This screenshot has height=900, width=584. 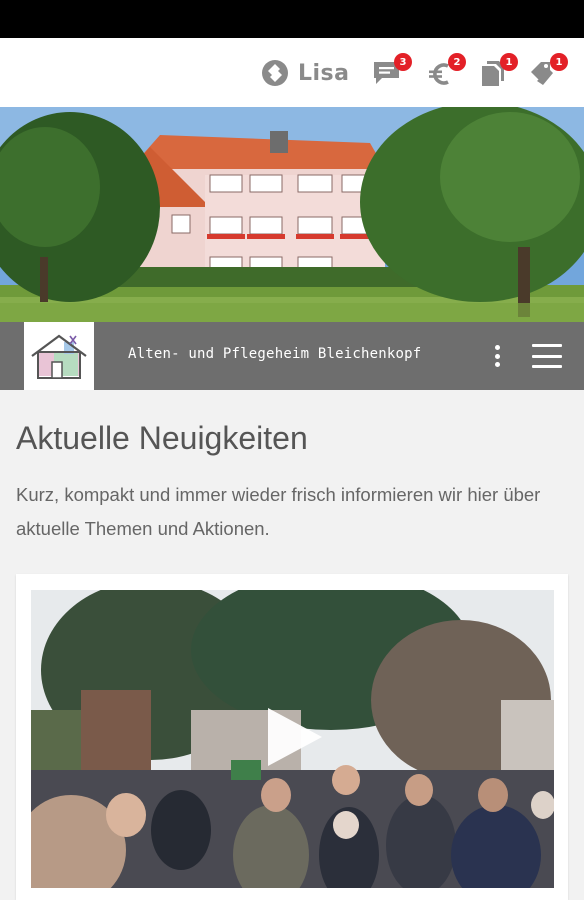 I want to click on documents-badge: 1, so click(x=509, y=62).